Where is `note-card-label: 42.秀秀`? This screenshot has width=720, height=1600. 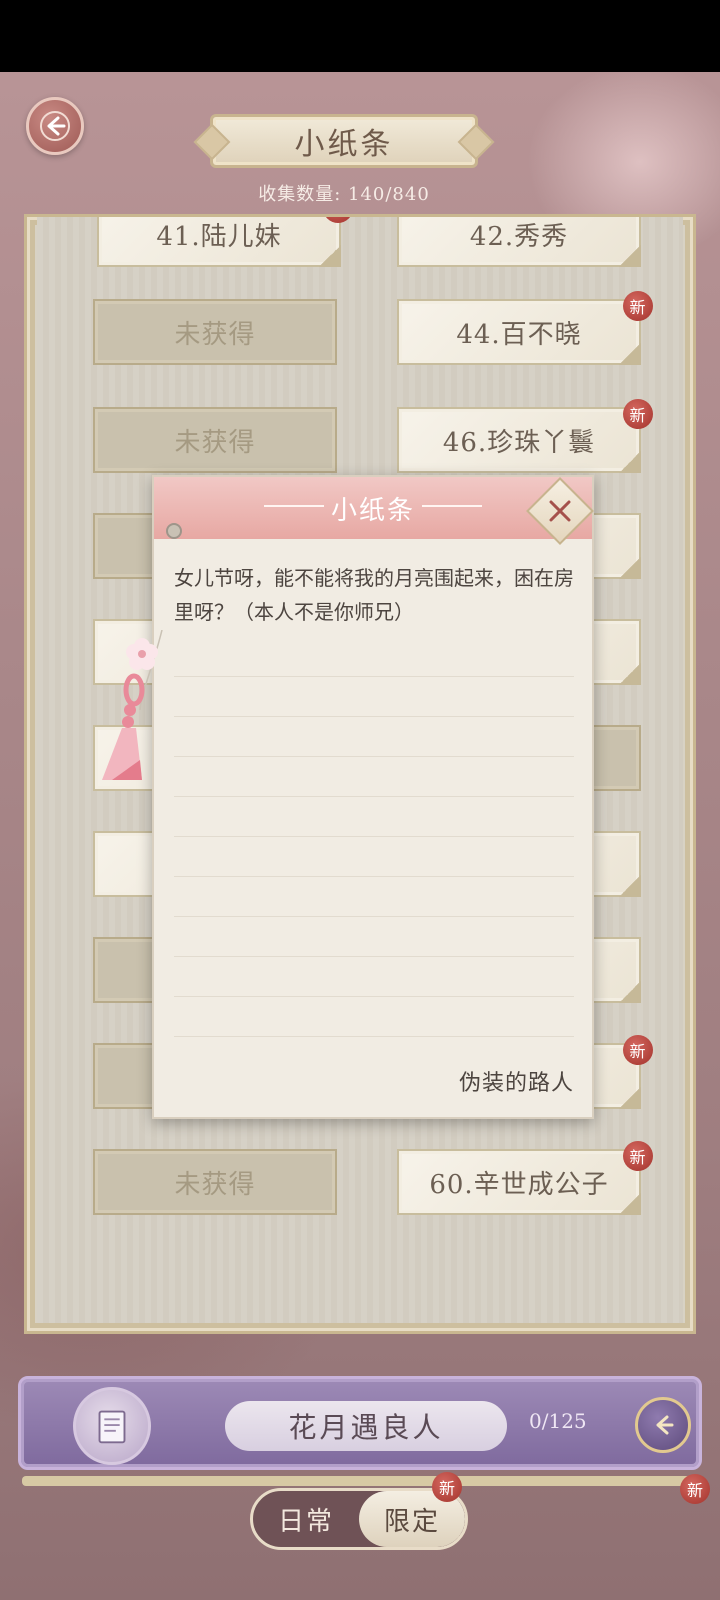
note-card-label: 42.秀秀 is located at coordinates (519, 236).